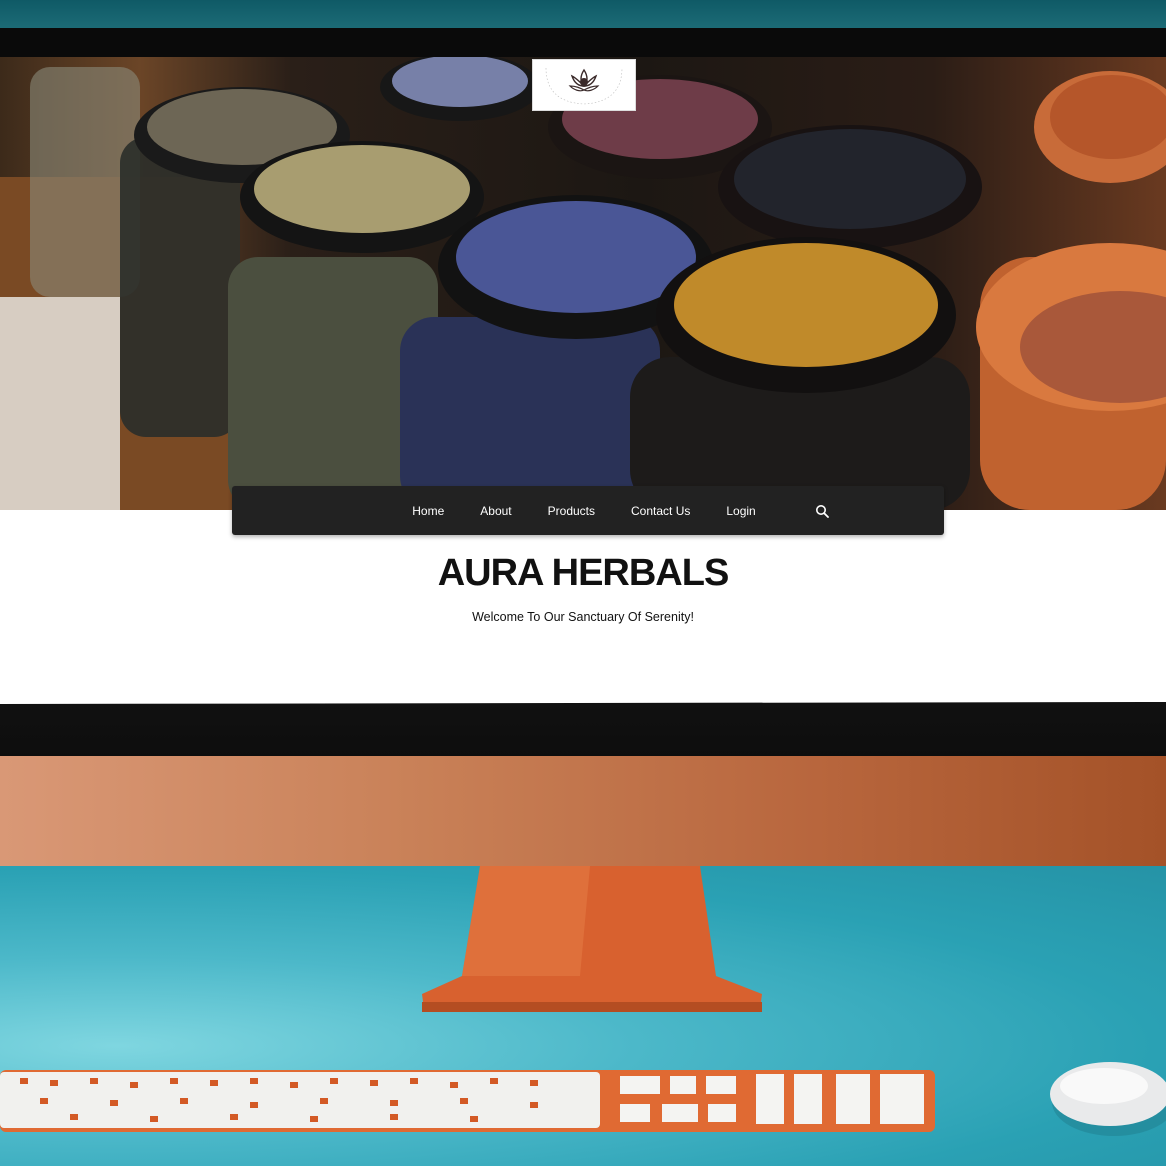 The height and width of the screenshot is (1166, 1166). I want to click on store-logo, so click(584, 85).